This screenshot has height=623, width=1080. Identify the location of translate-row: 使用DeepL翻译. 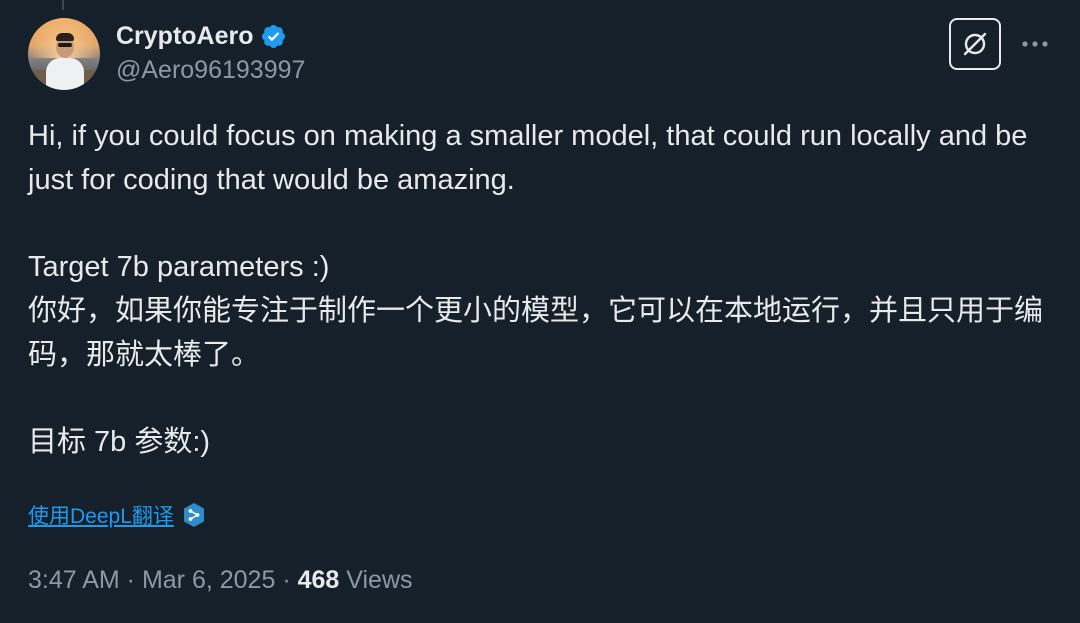
(117, 515).